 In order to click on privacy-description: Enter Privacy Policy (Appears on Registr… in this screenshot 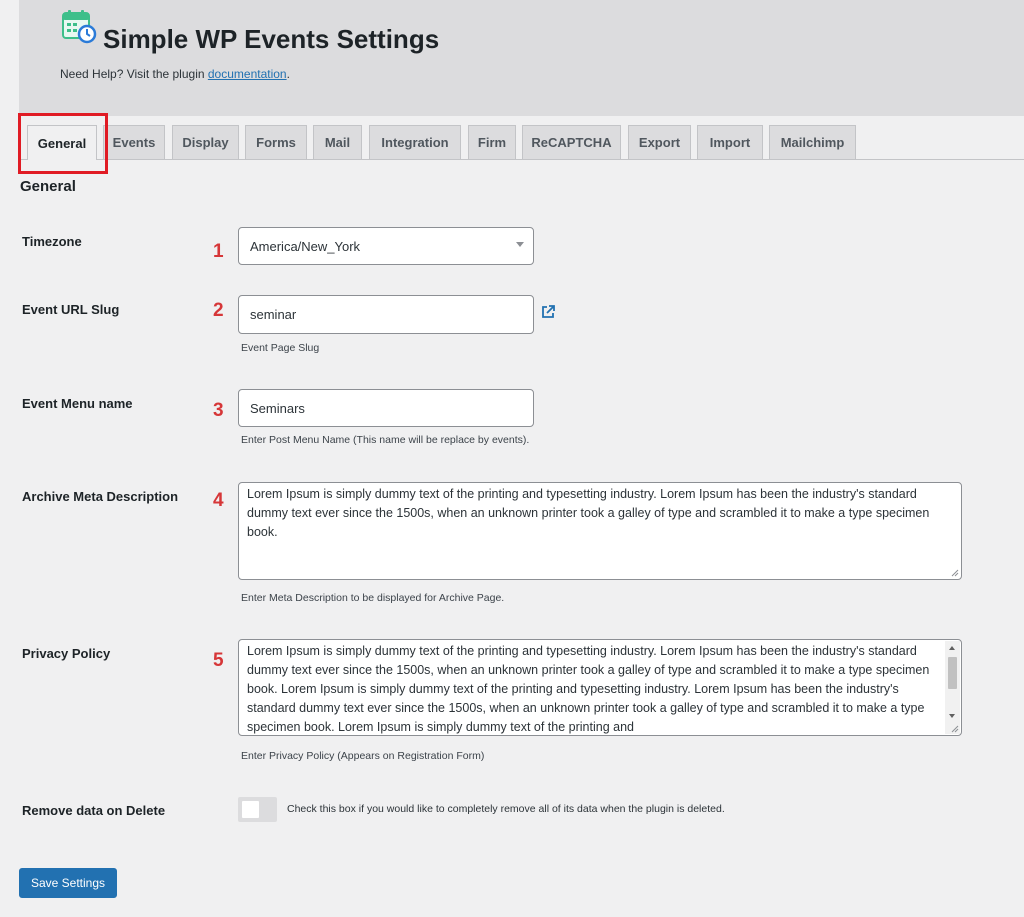, I will do `click(363, 756)`.